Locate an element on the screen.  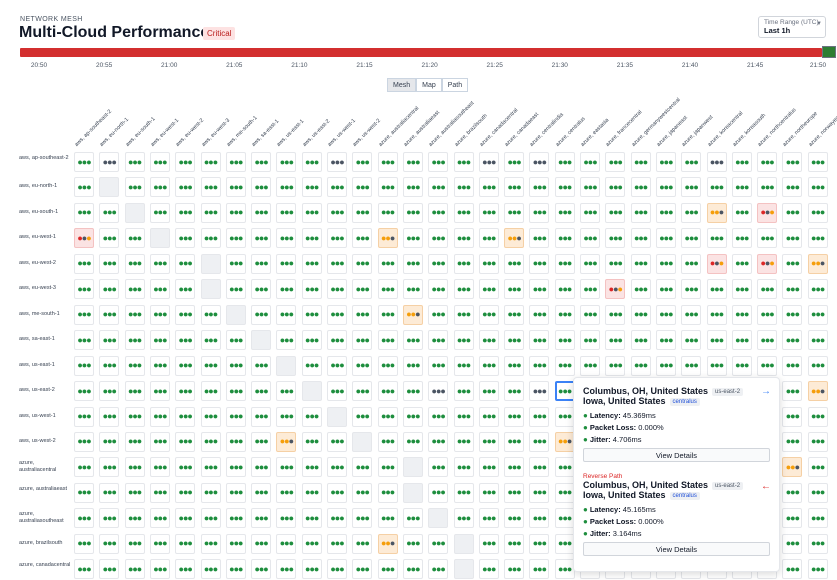
view-details-button: View Details is located at coordinates (676, 549).